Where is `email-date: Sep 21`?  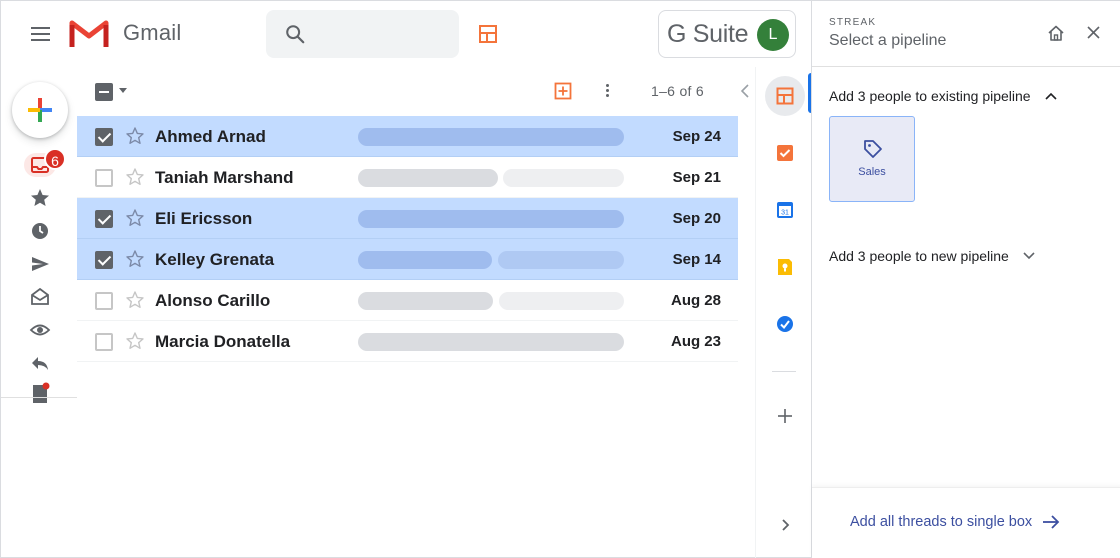
email-date: Sep 21 is located at coordinates (696, 177).